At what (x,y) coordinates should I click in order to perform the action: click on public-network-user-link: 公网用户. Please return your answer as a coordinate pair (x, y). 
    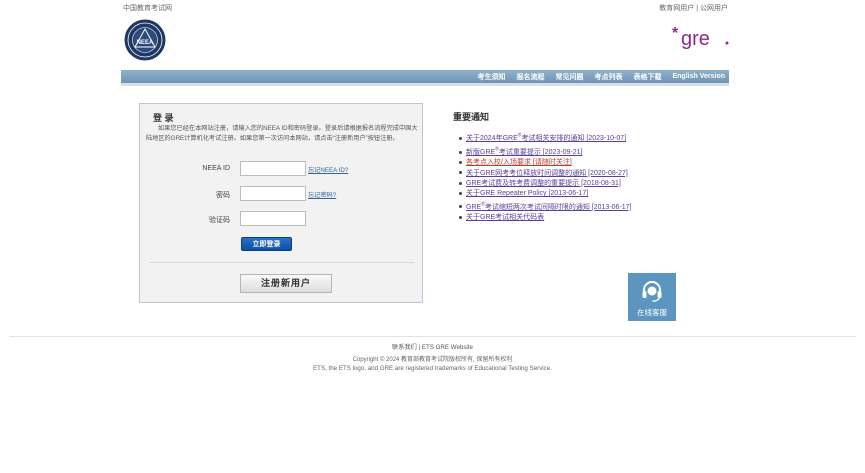
    Looking at the image, I should click on (714, 8).